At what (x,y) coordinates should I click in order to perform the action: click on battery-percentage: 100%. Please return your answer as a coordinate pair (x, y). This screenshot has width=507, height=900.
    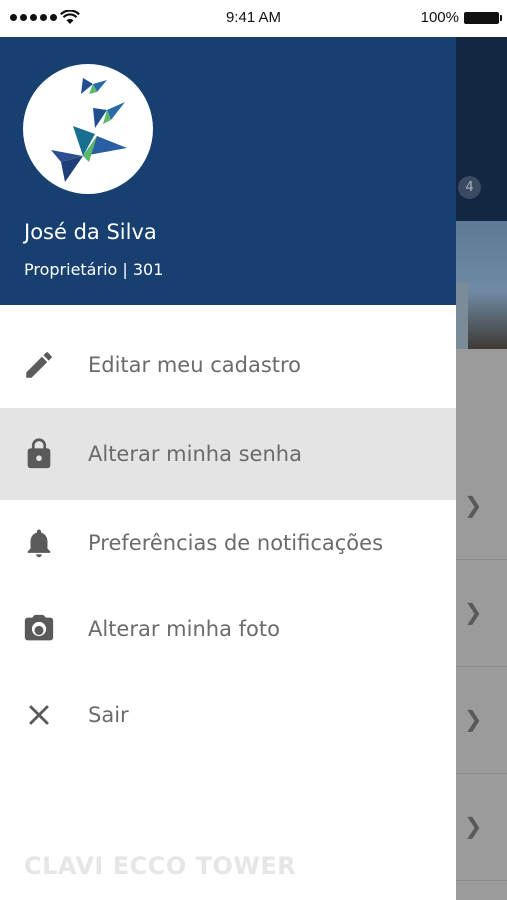
    Looking at the image, I should click on (439, 17).